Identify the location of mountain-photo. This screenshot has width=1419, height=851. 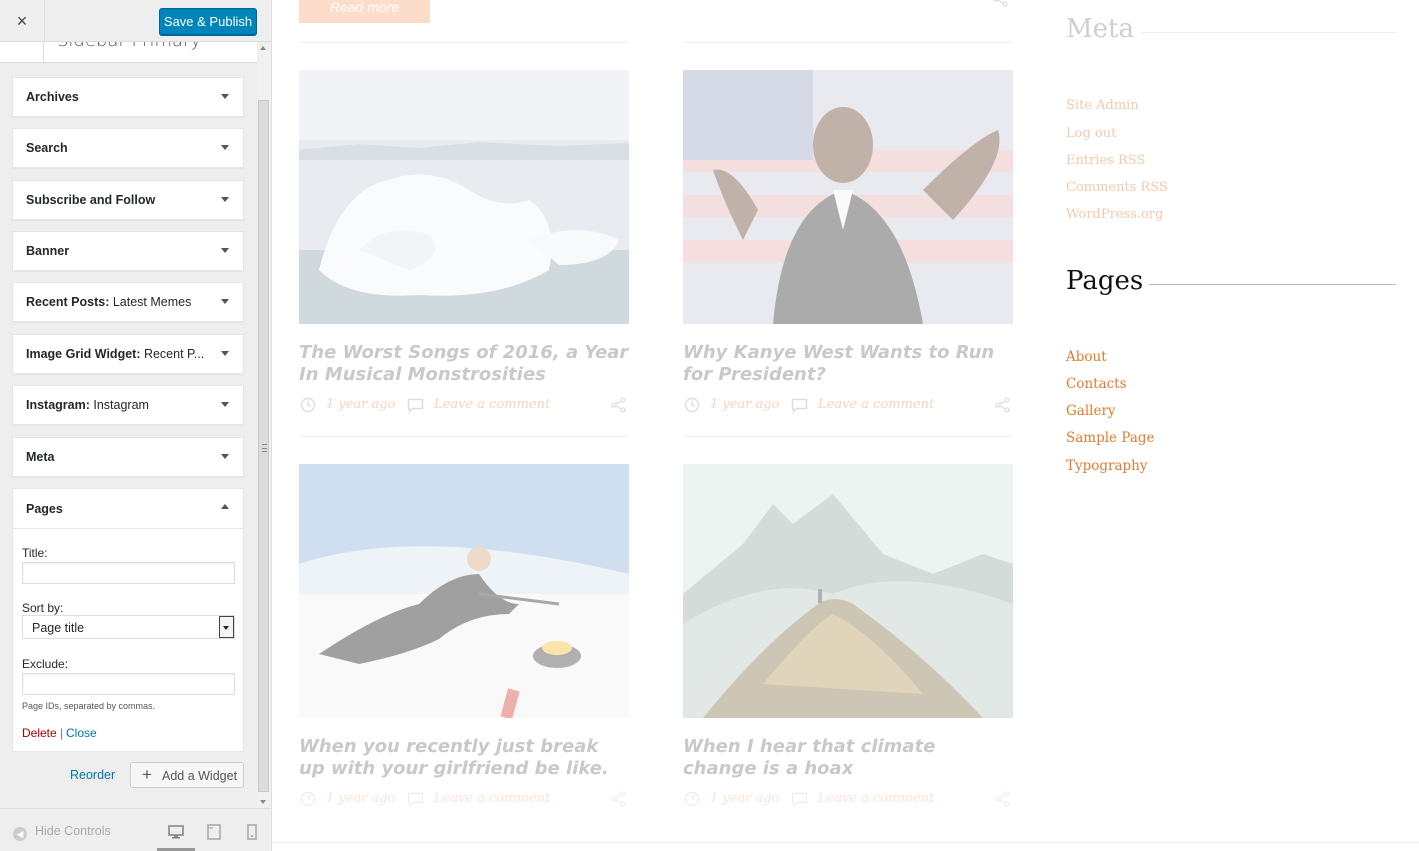
(848, 591).